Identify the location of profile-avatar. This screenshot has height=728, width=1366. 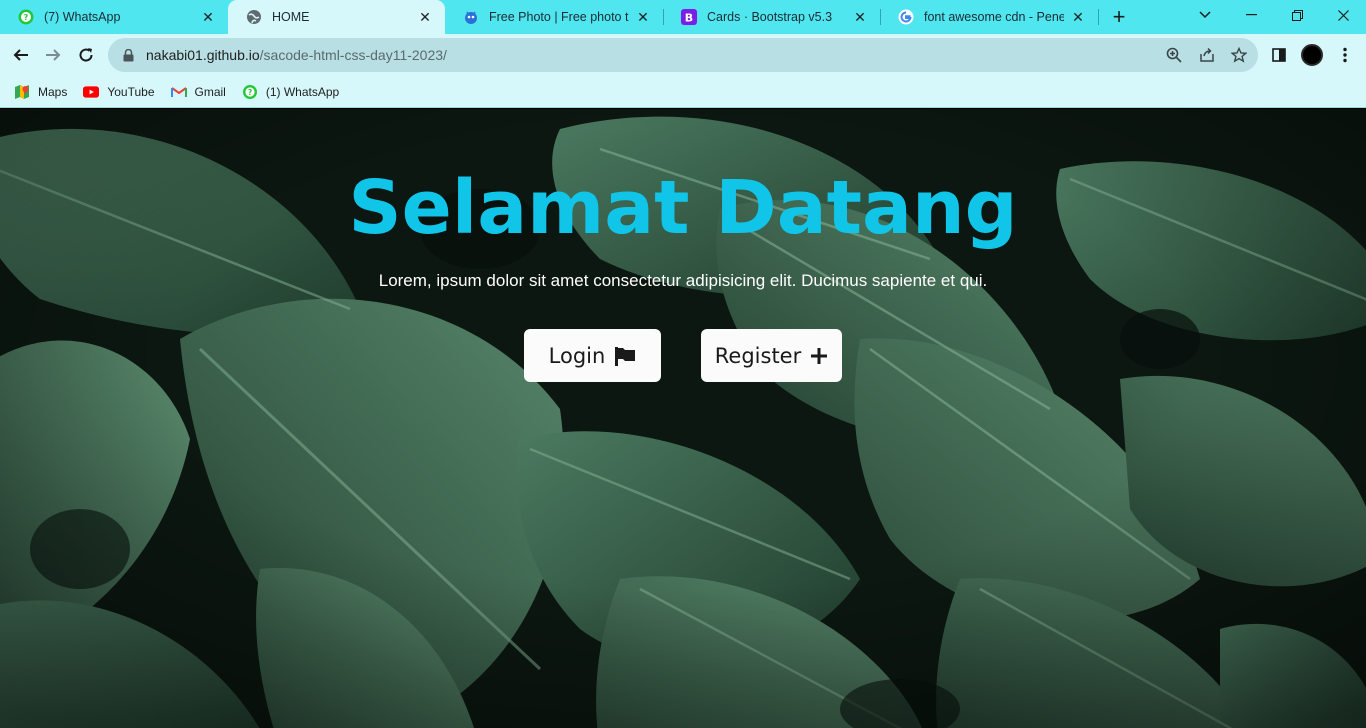
(1312, 55).